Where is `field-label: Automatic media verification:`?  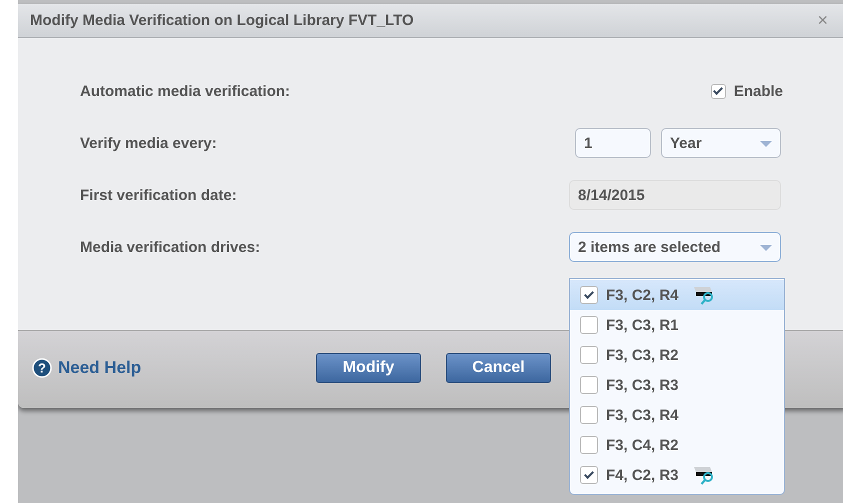
field-label: Automatic media verification: is located at coordinates (186, 91).